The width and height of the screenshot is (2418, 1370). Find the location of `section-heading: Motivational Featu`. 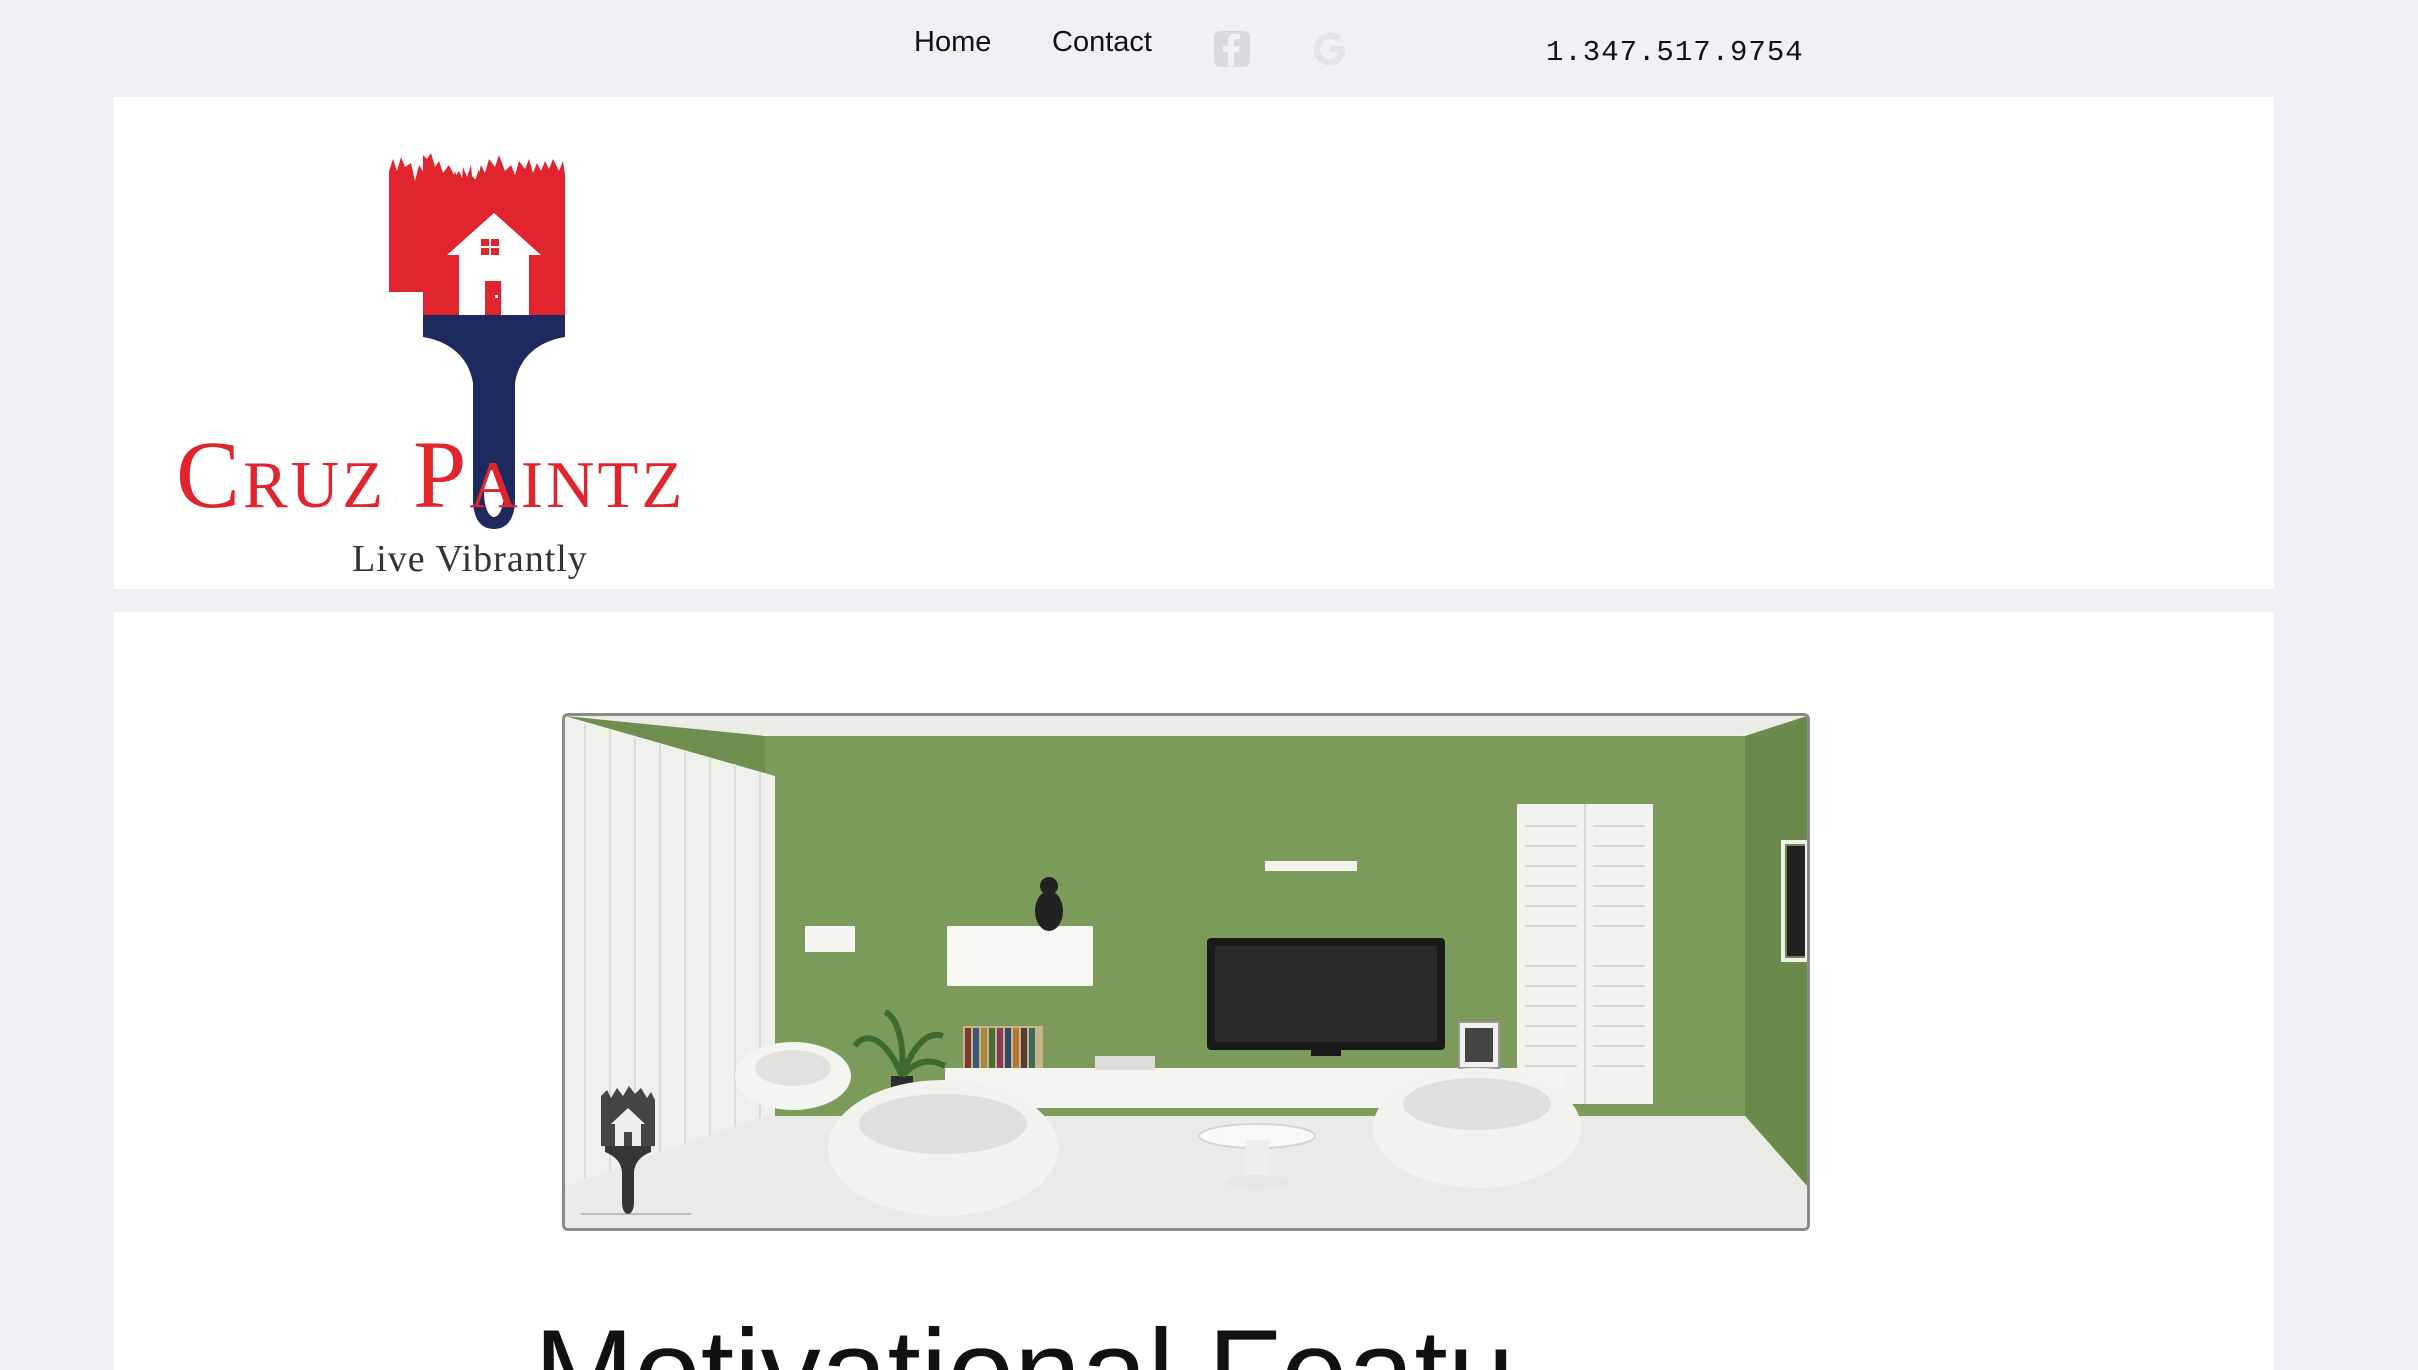

section-heading: Motivational Featu is located at coordinates (1024, 1341).